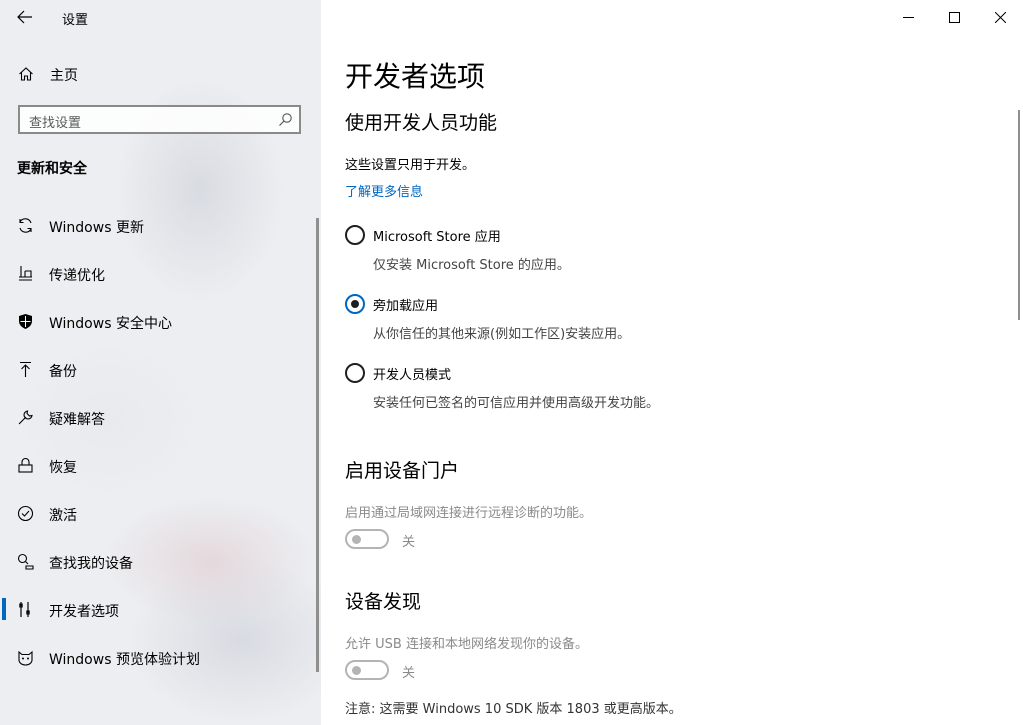 The image size is (1023, 725). What do you see at coordinates (160, 74) in the screenshot?
I see `nav-home: 主页` at bounding box center [160, 74].